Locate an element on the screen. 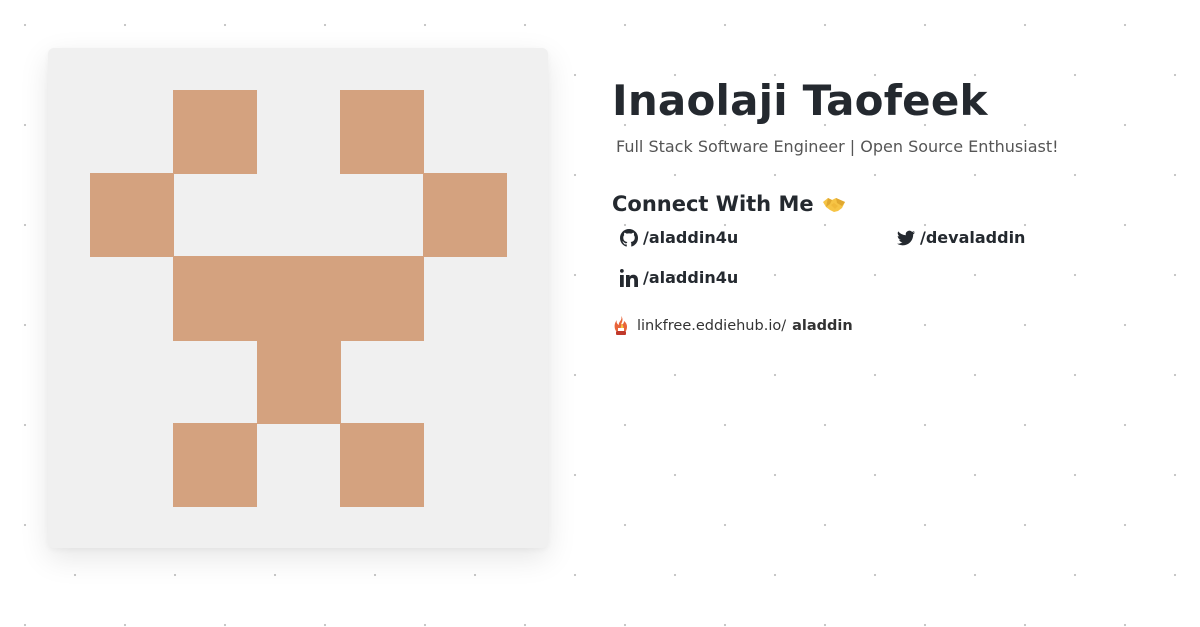 The height and width of the screenshot is (627, 1200). linkfree-prefix: linkfree.eddiehub.io/ is located at coordinates (712, 326).